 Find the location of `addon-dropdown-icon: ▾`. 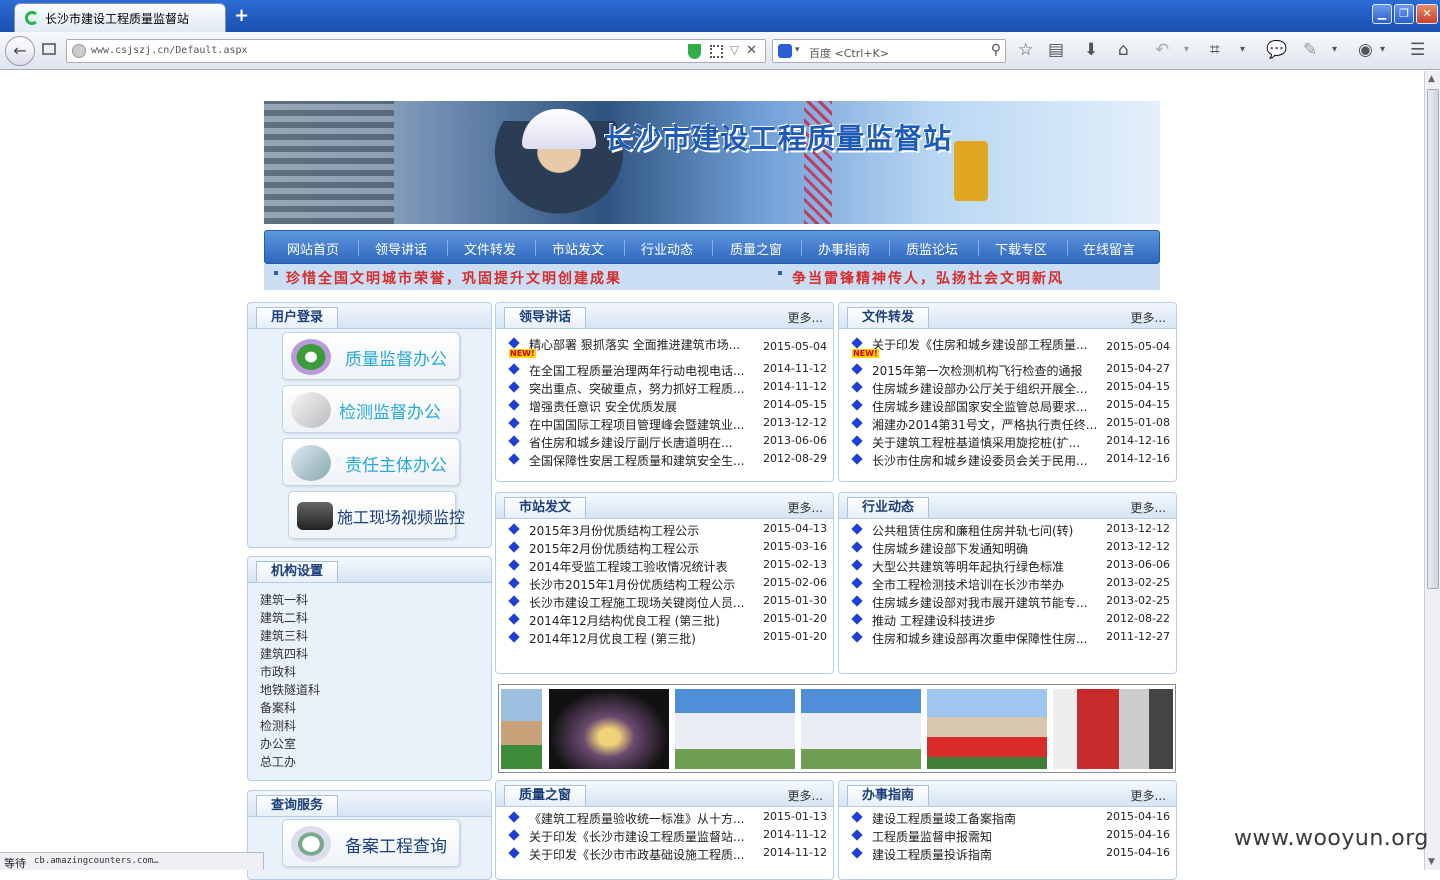

addon-dropdown-icon: ▾ is located at coordinates (1382, 49).